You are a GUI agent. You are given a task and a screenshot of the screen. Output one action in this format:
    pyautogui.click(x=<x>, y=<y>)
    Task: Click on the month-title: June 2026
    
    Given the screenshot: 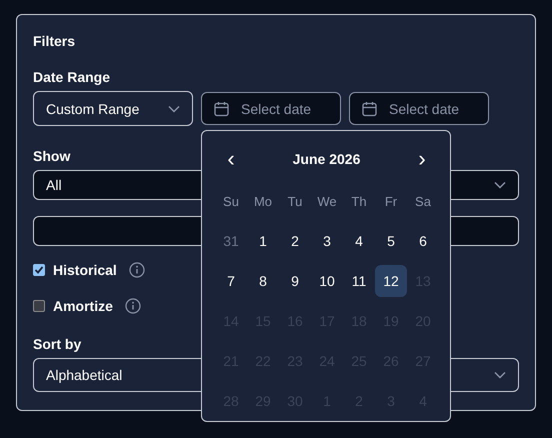 What is the action you would take?
    pyautogui.click(x=326, y=159)
    